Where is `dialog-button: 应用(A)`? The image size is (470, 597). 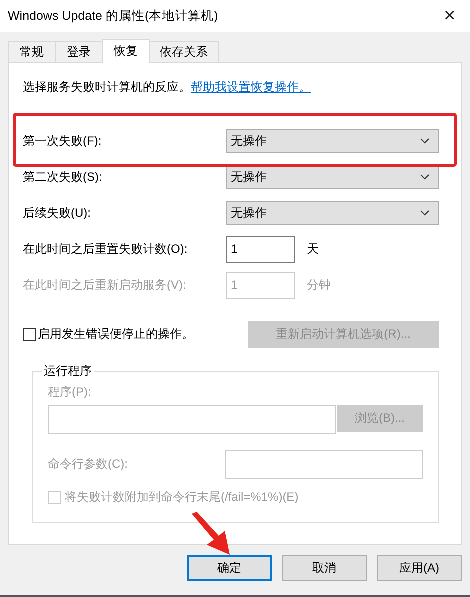
dialog-button: 应用(A) is located at coordinates (419, 568).